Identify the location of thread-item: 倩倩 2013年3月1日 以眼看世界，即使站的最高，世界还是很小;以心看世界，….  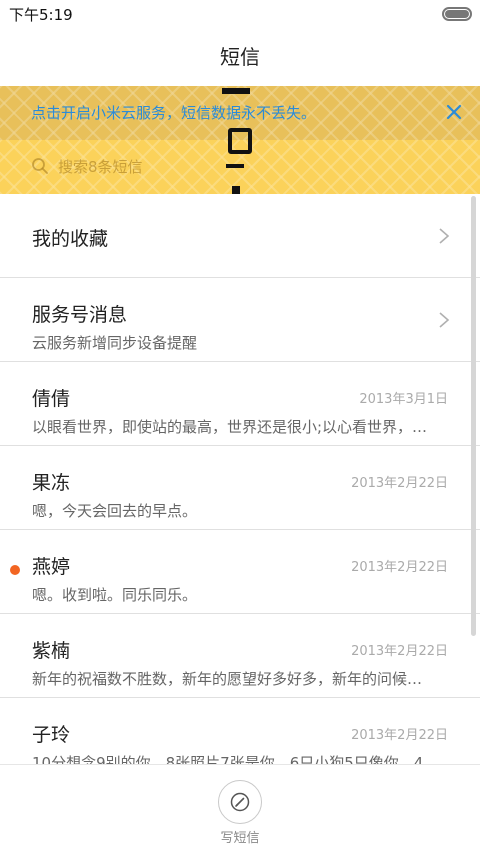
(240, 404).